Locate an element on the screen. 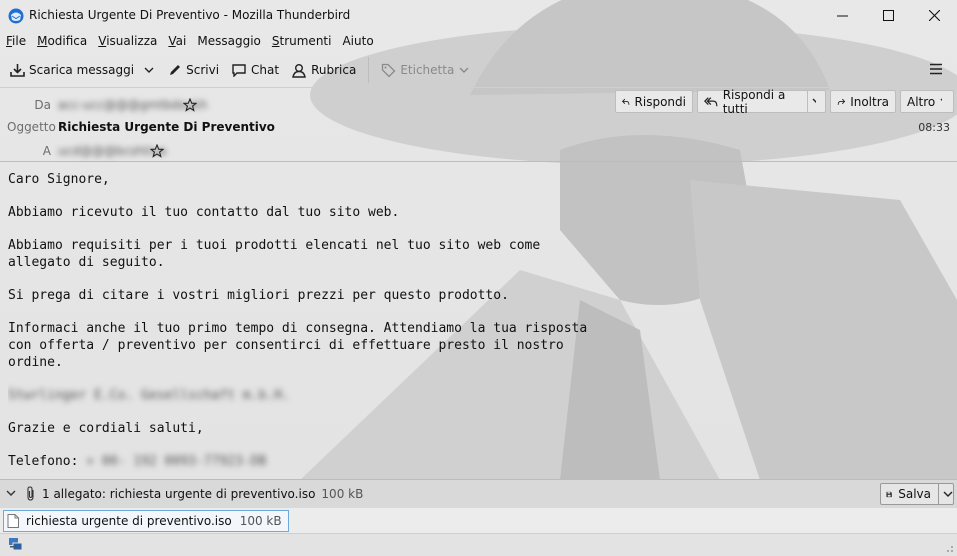  reply-label: Rispondi is located at coordinates (660, 101).